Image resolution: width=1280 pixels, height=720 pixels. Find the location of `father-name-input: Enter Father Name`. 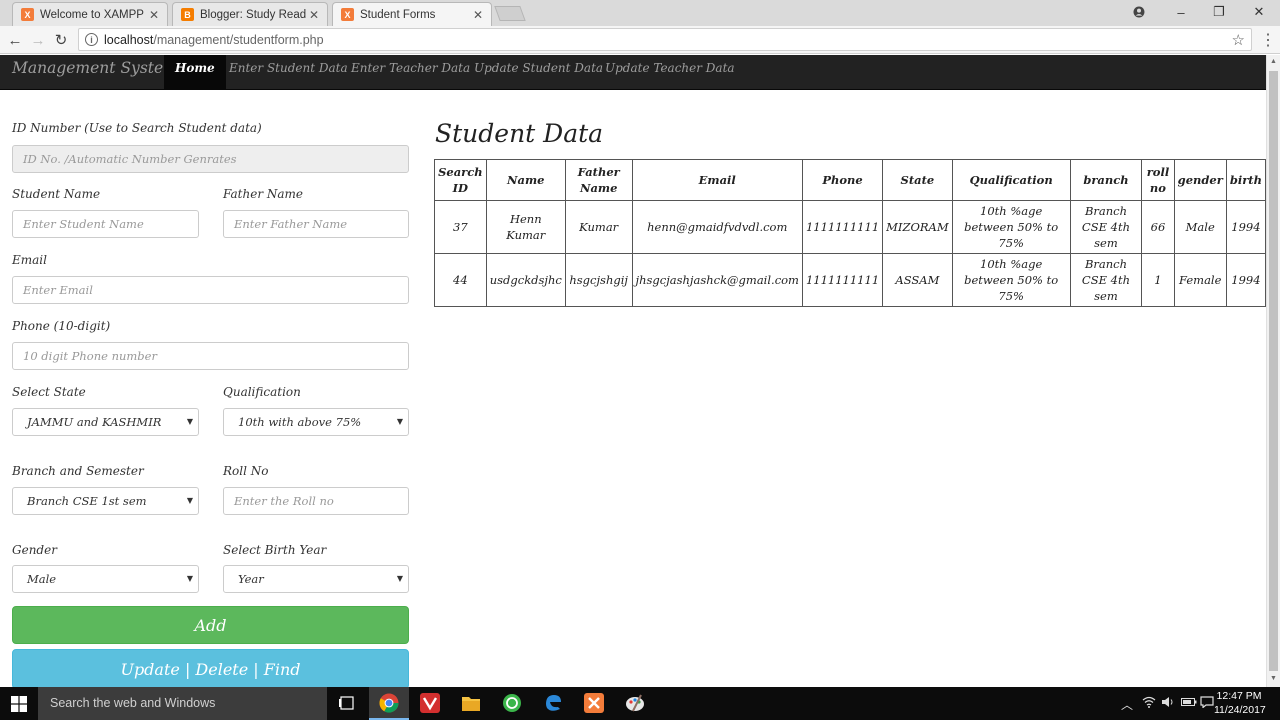

father-name-input: Enter Father Name is located at coordinates (316, 224).